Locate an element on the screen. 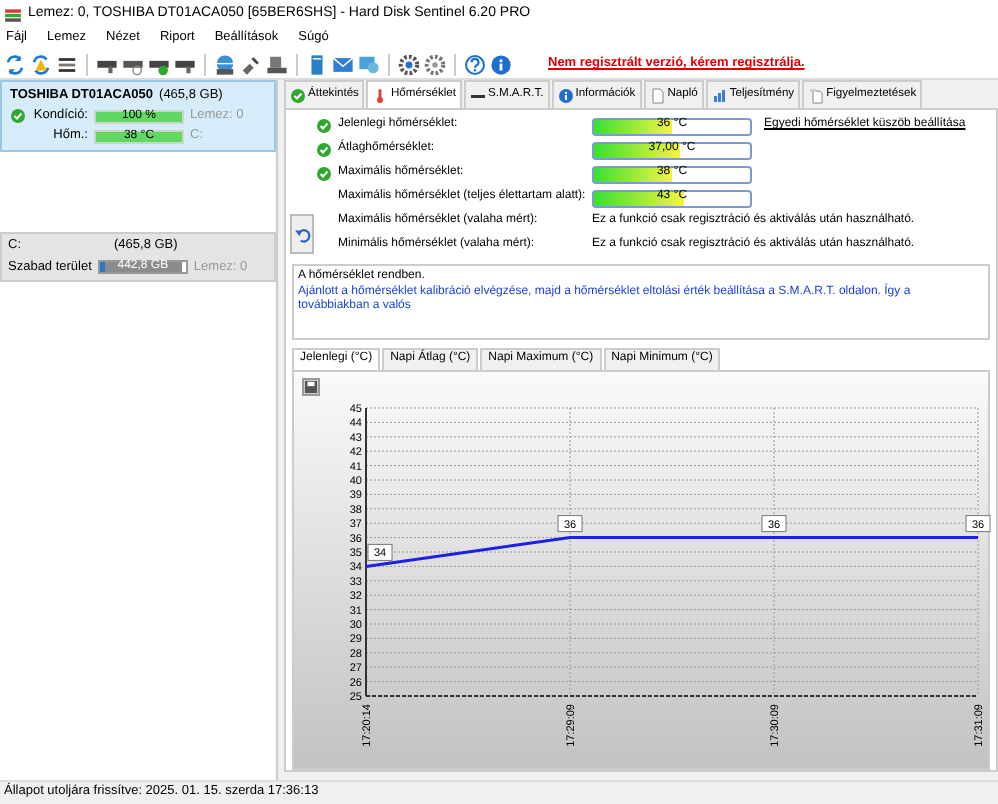  app-icon is located at coordinates (13, 14).